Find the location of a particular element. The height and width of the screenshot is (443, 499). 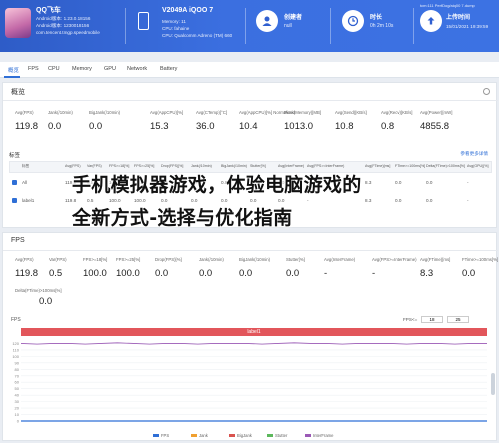

y-tick-label: 20 is located at coordinates (17, 408).